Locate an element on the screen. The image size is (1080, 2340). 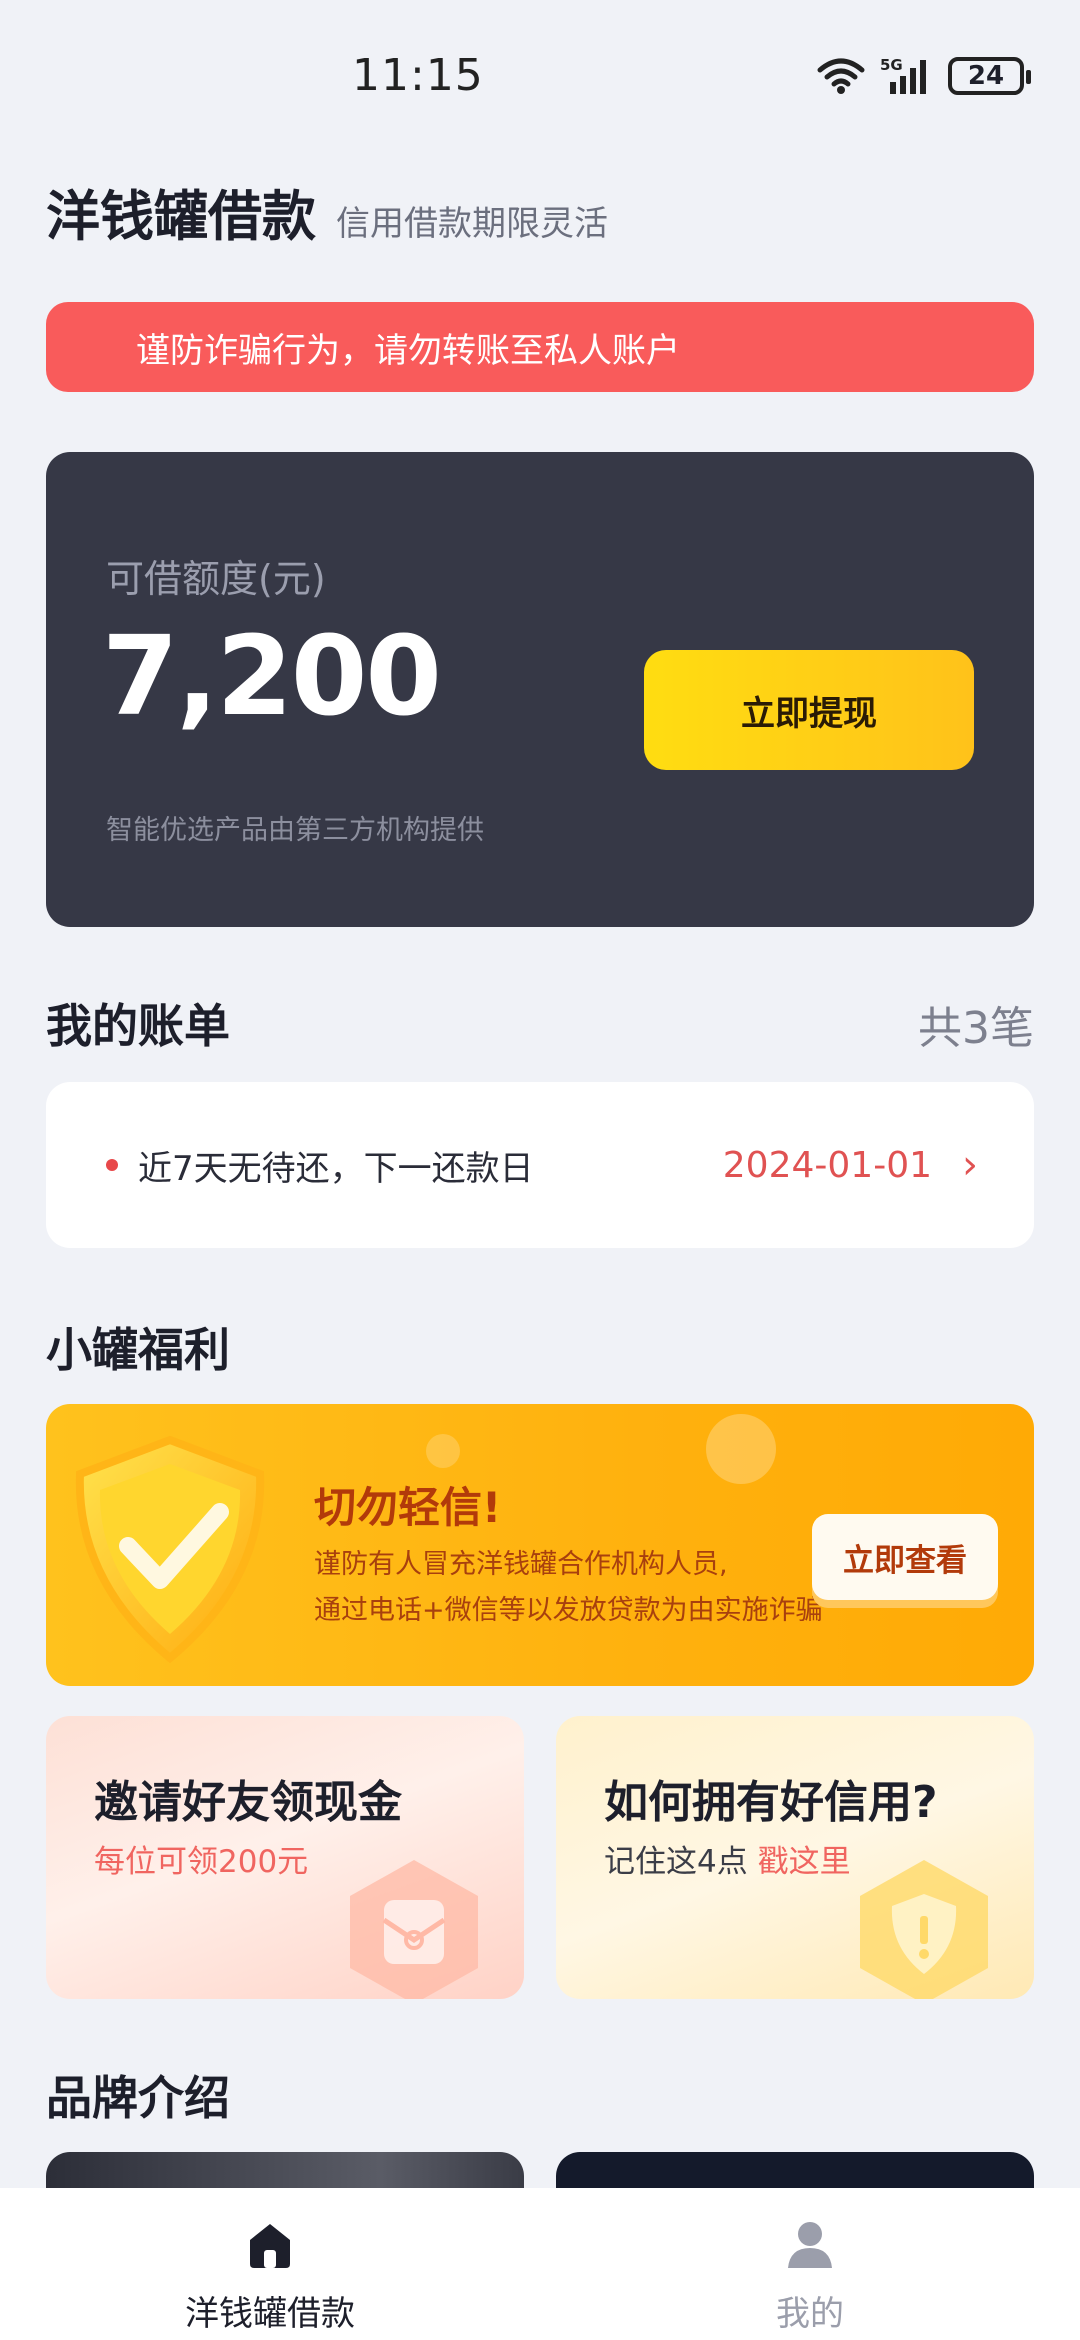
banner-description: 谨防有人冒充洋钱罐合作机构人员, 通过电话+微信等以发放贷款为由实施诈骗 is located at coordinates (568, 1588).